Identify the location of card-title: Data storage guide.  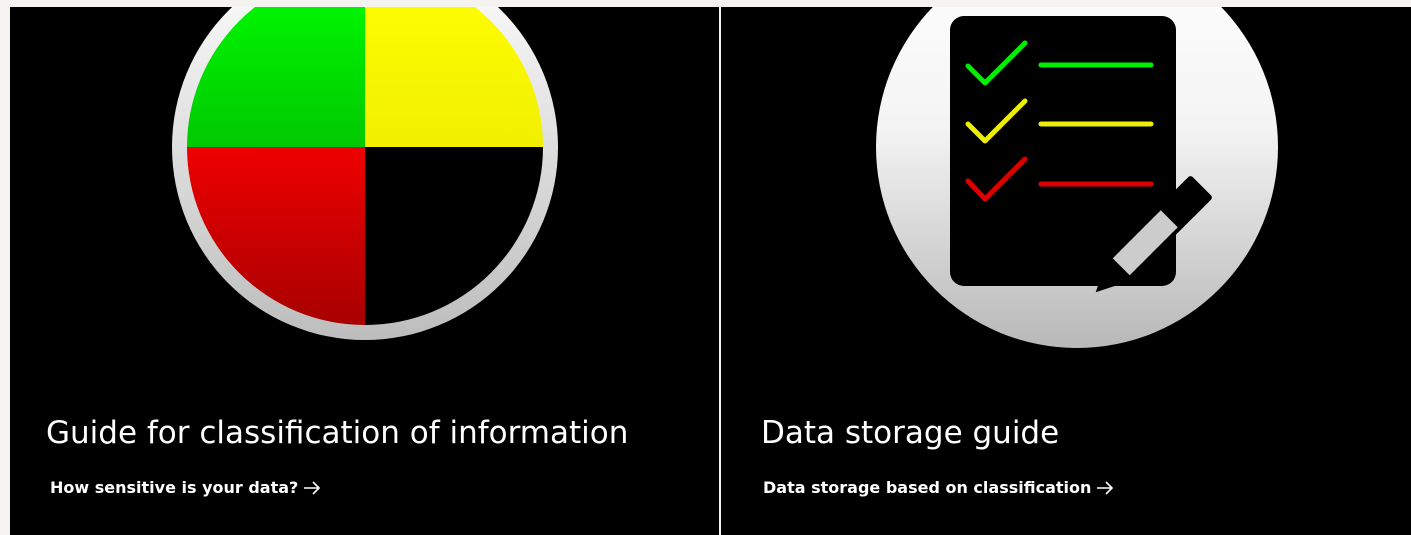
(910, 433).